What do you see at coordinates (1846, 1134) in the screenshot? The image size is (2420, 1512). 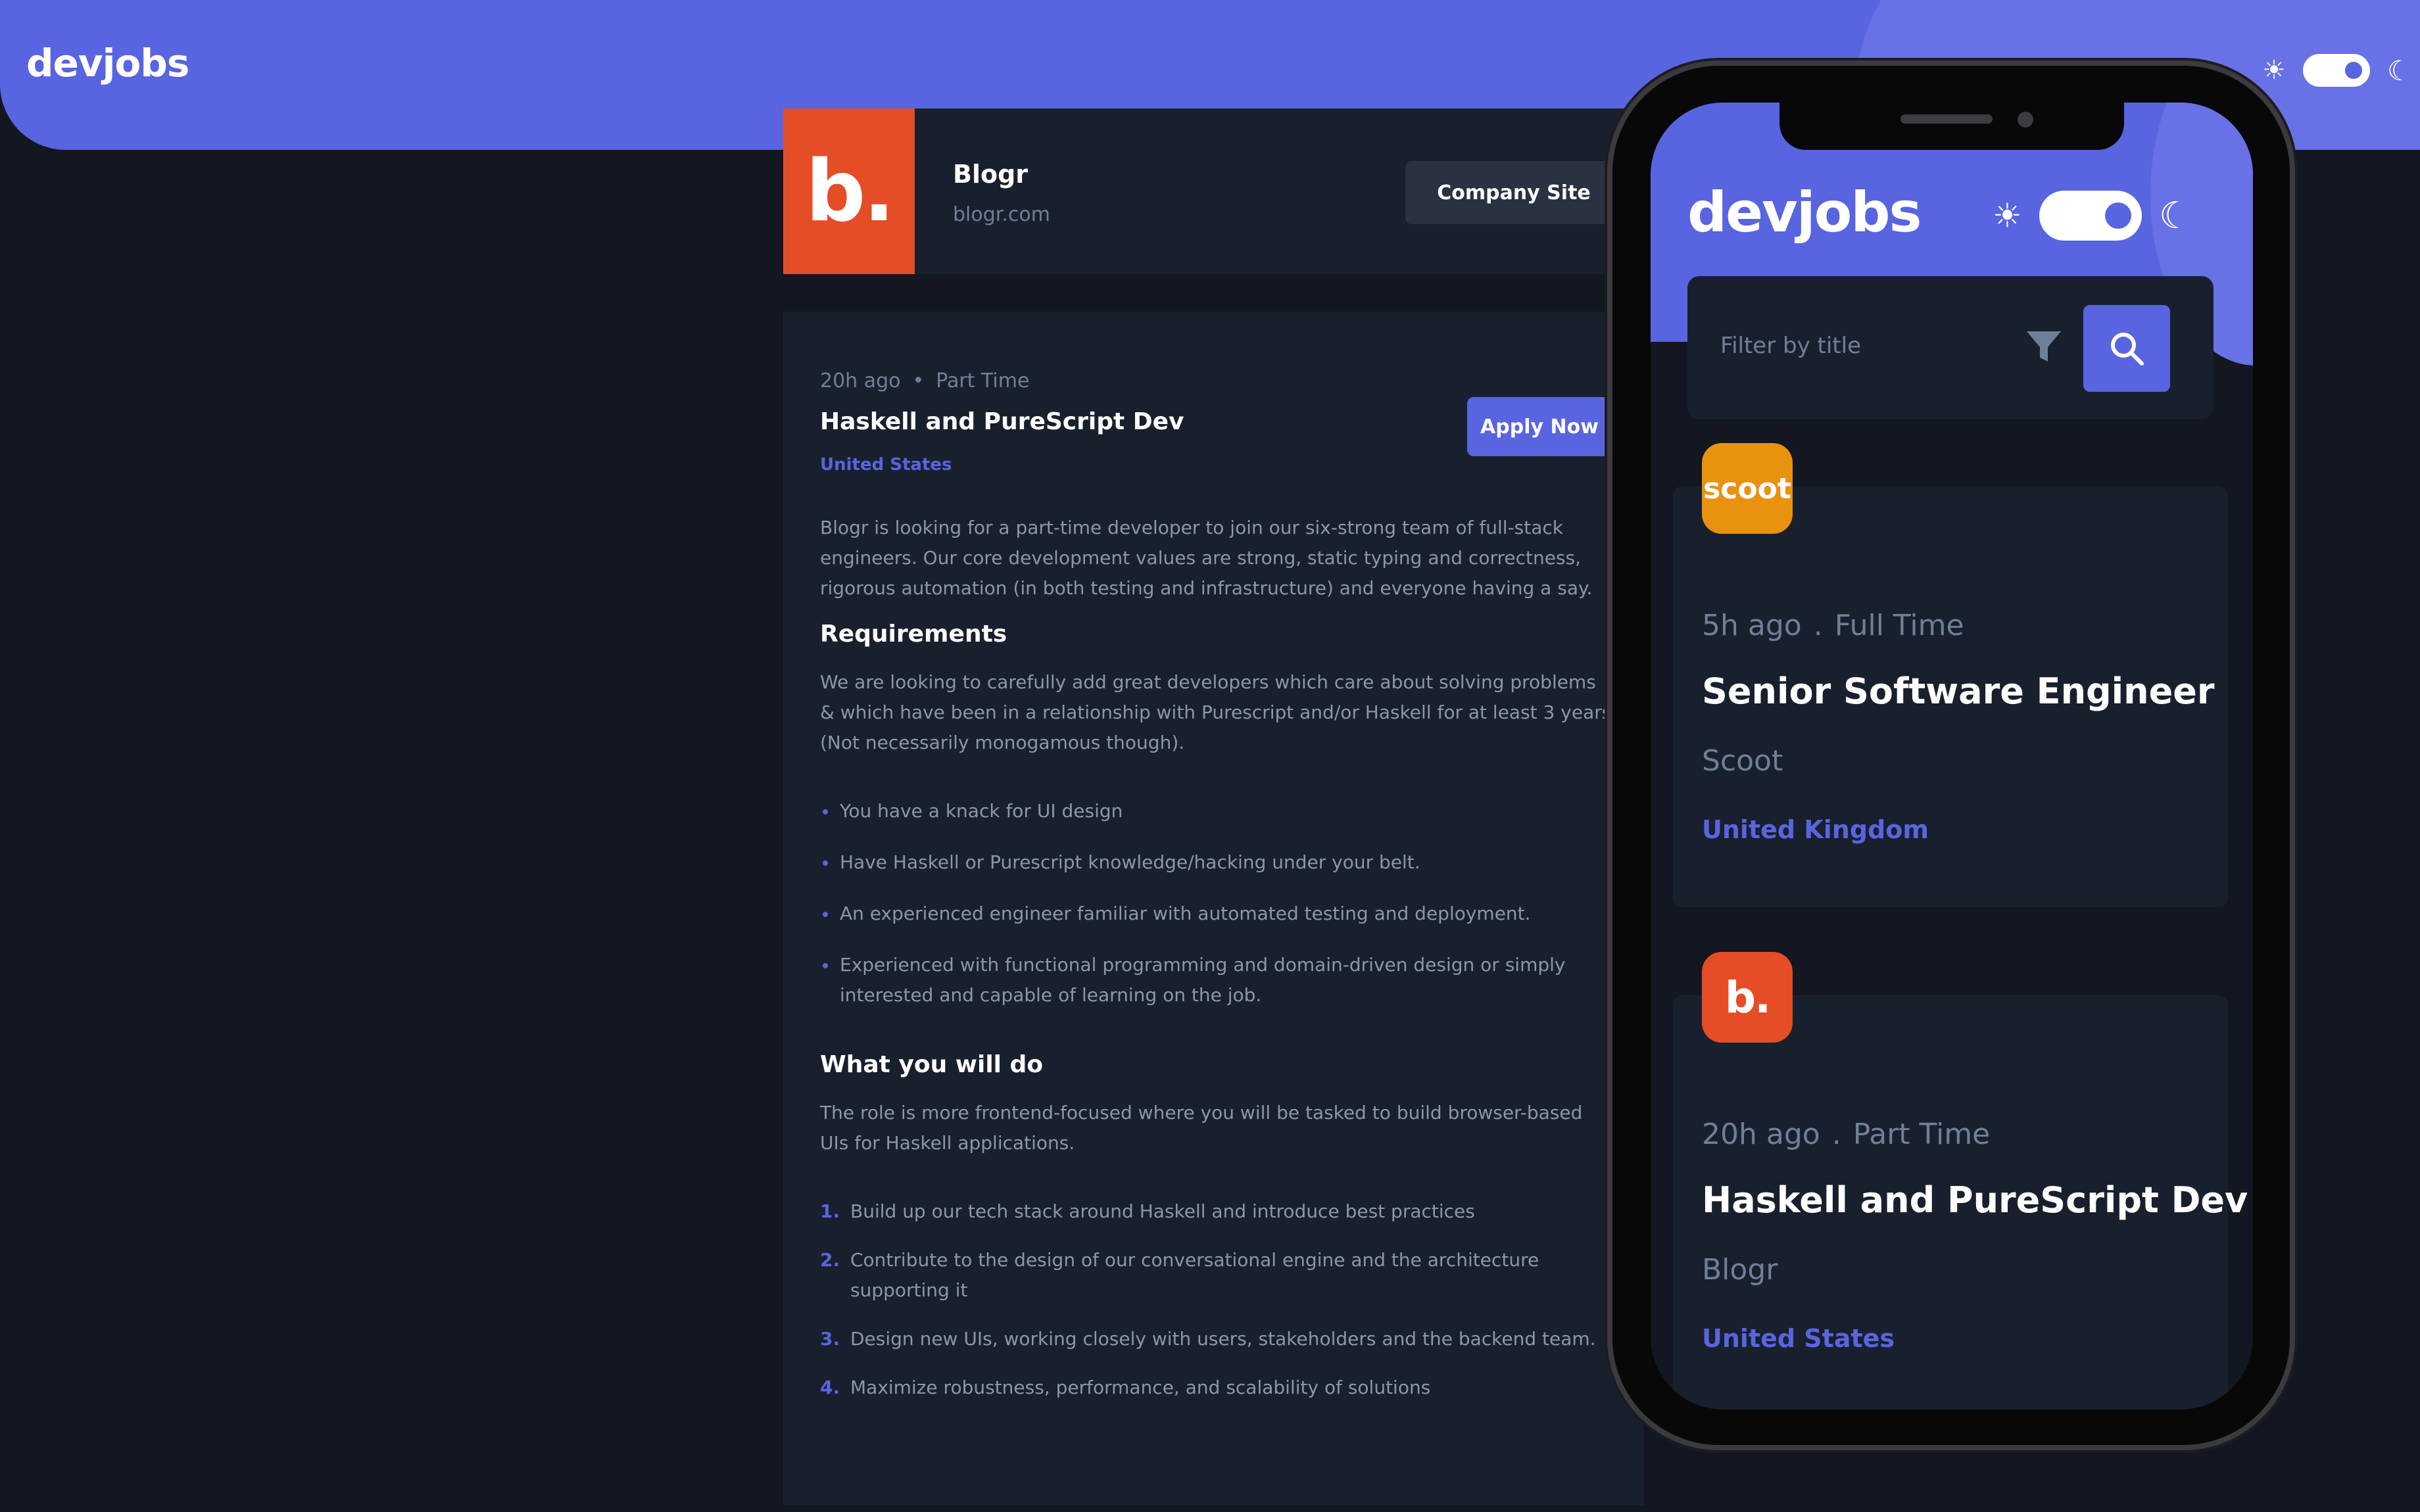 I see `job-meta: 20h ago. Part Time` at bounding box center [1846, 1134].